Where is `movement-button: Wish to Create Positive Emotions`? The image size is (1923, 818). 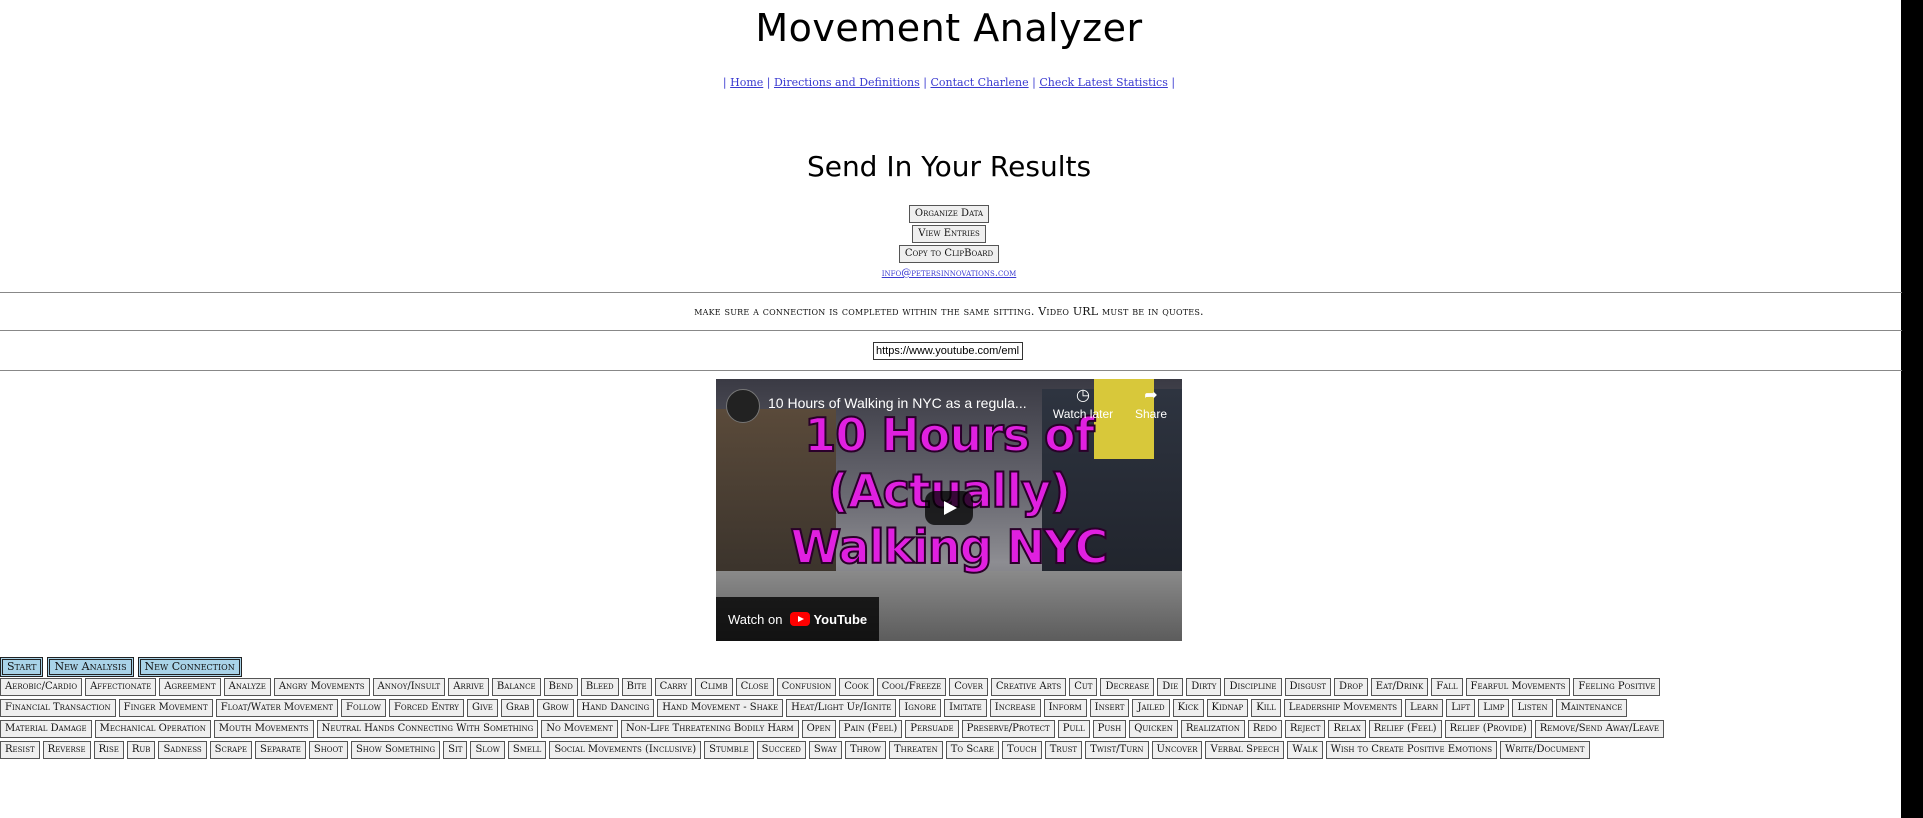 movement-button: Wish to Create Positive Emotions is located at coordinates (1411, 750).